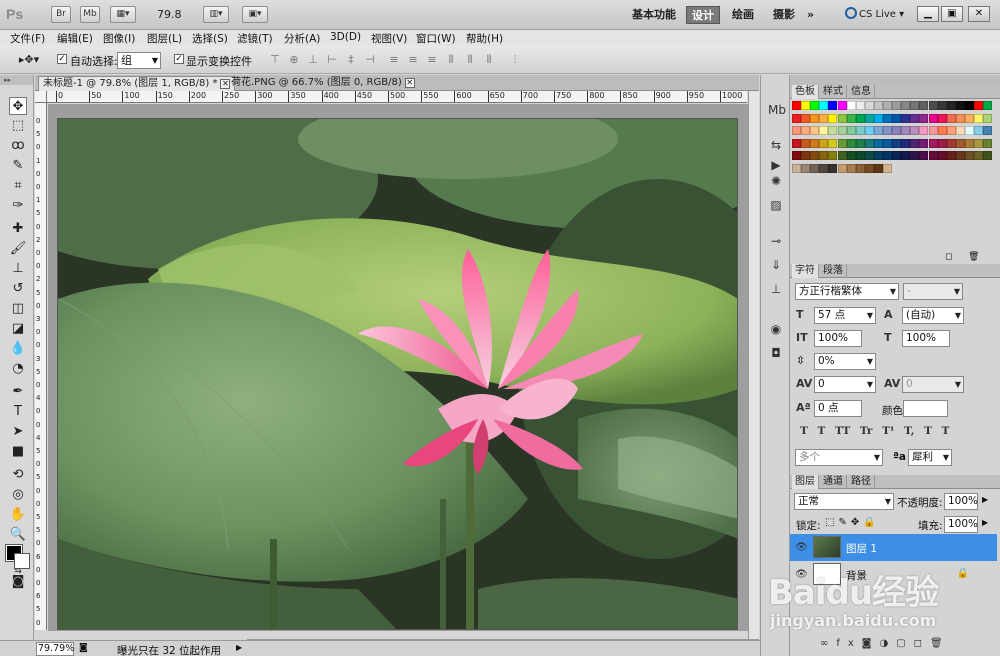  I want to click on zoom-level-field: 79.8, so click(169, 14).